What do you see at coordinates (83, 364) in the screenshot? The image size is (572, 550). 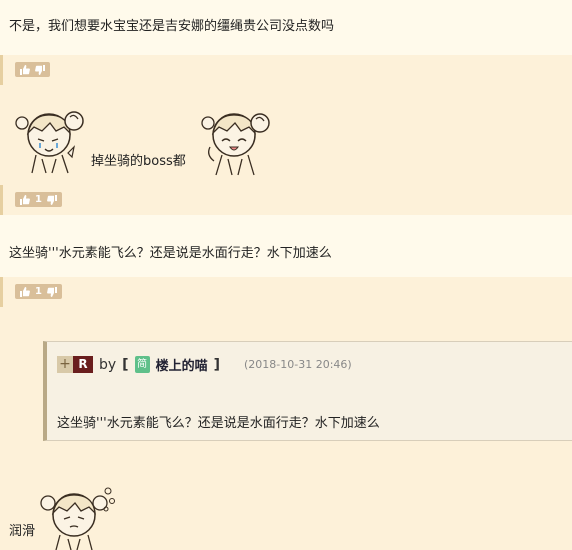 I see `reply-badge: R` at bounding box center [83, 364].